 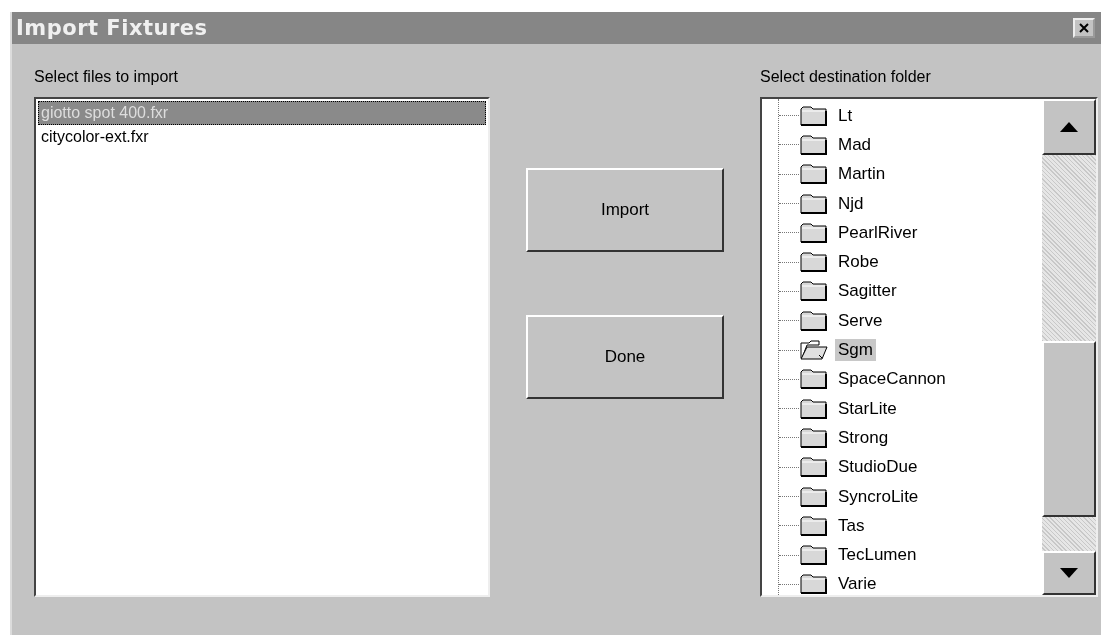 What do you see at coordinates (892, 379) in the screenshot?
I see `folder-item: SpaceCannon` at bounding box center [892, 379].